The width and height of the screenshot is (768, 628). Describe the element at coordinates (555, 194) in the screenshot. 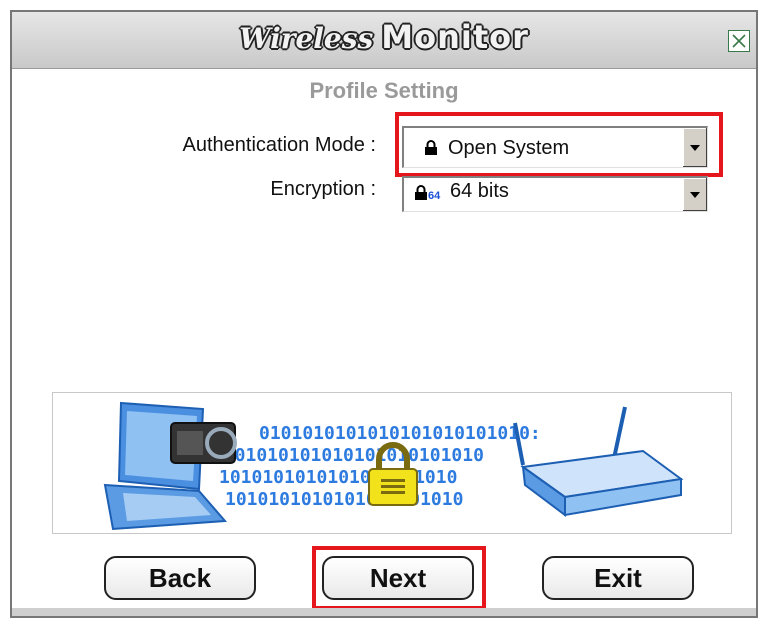

I see `encryption-select: 64 64 bits` at that location.